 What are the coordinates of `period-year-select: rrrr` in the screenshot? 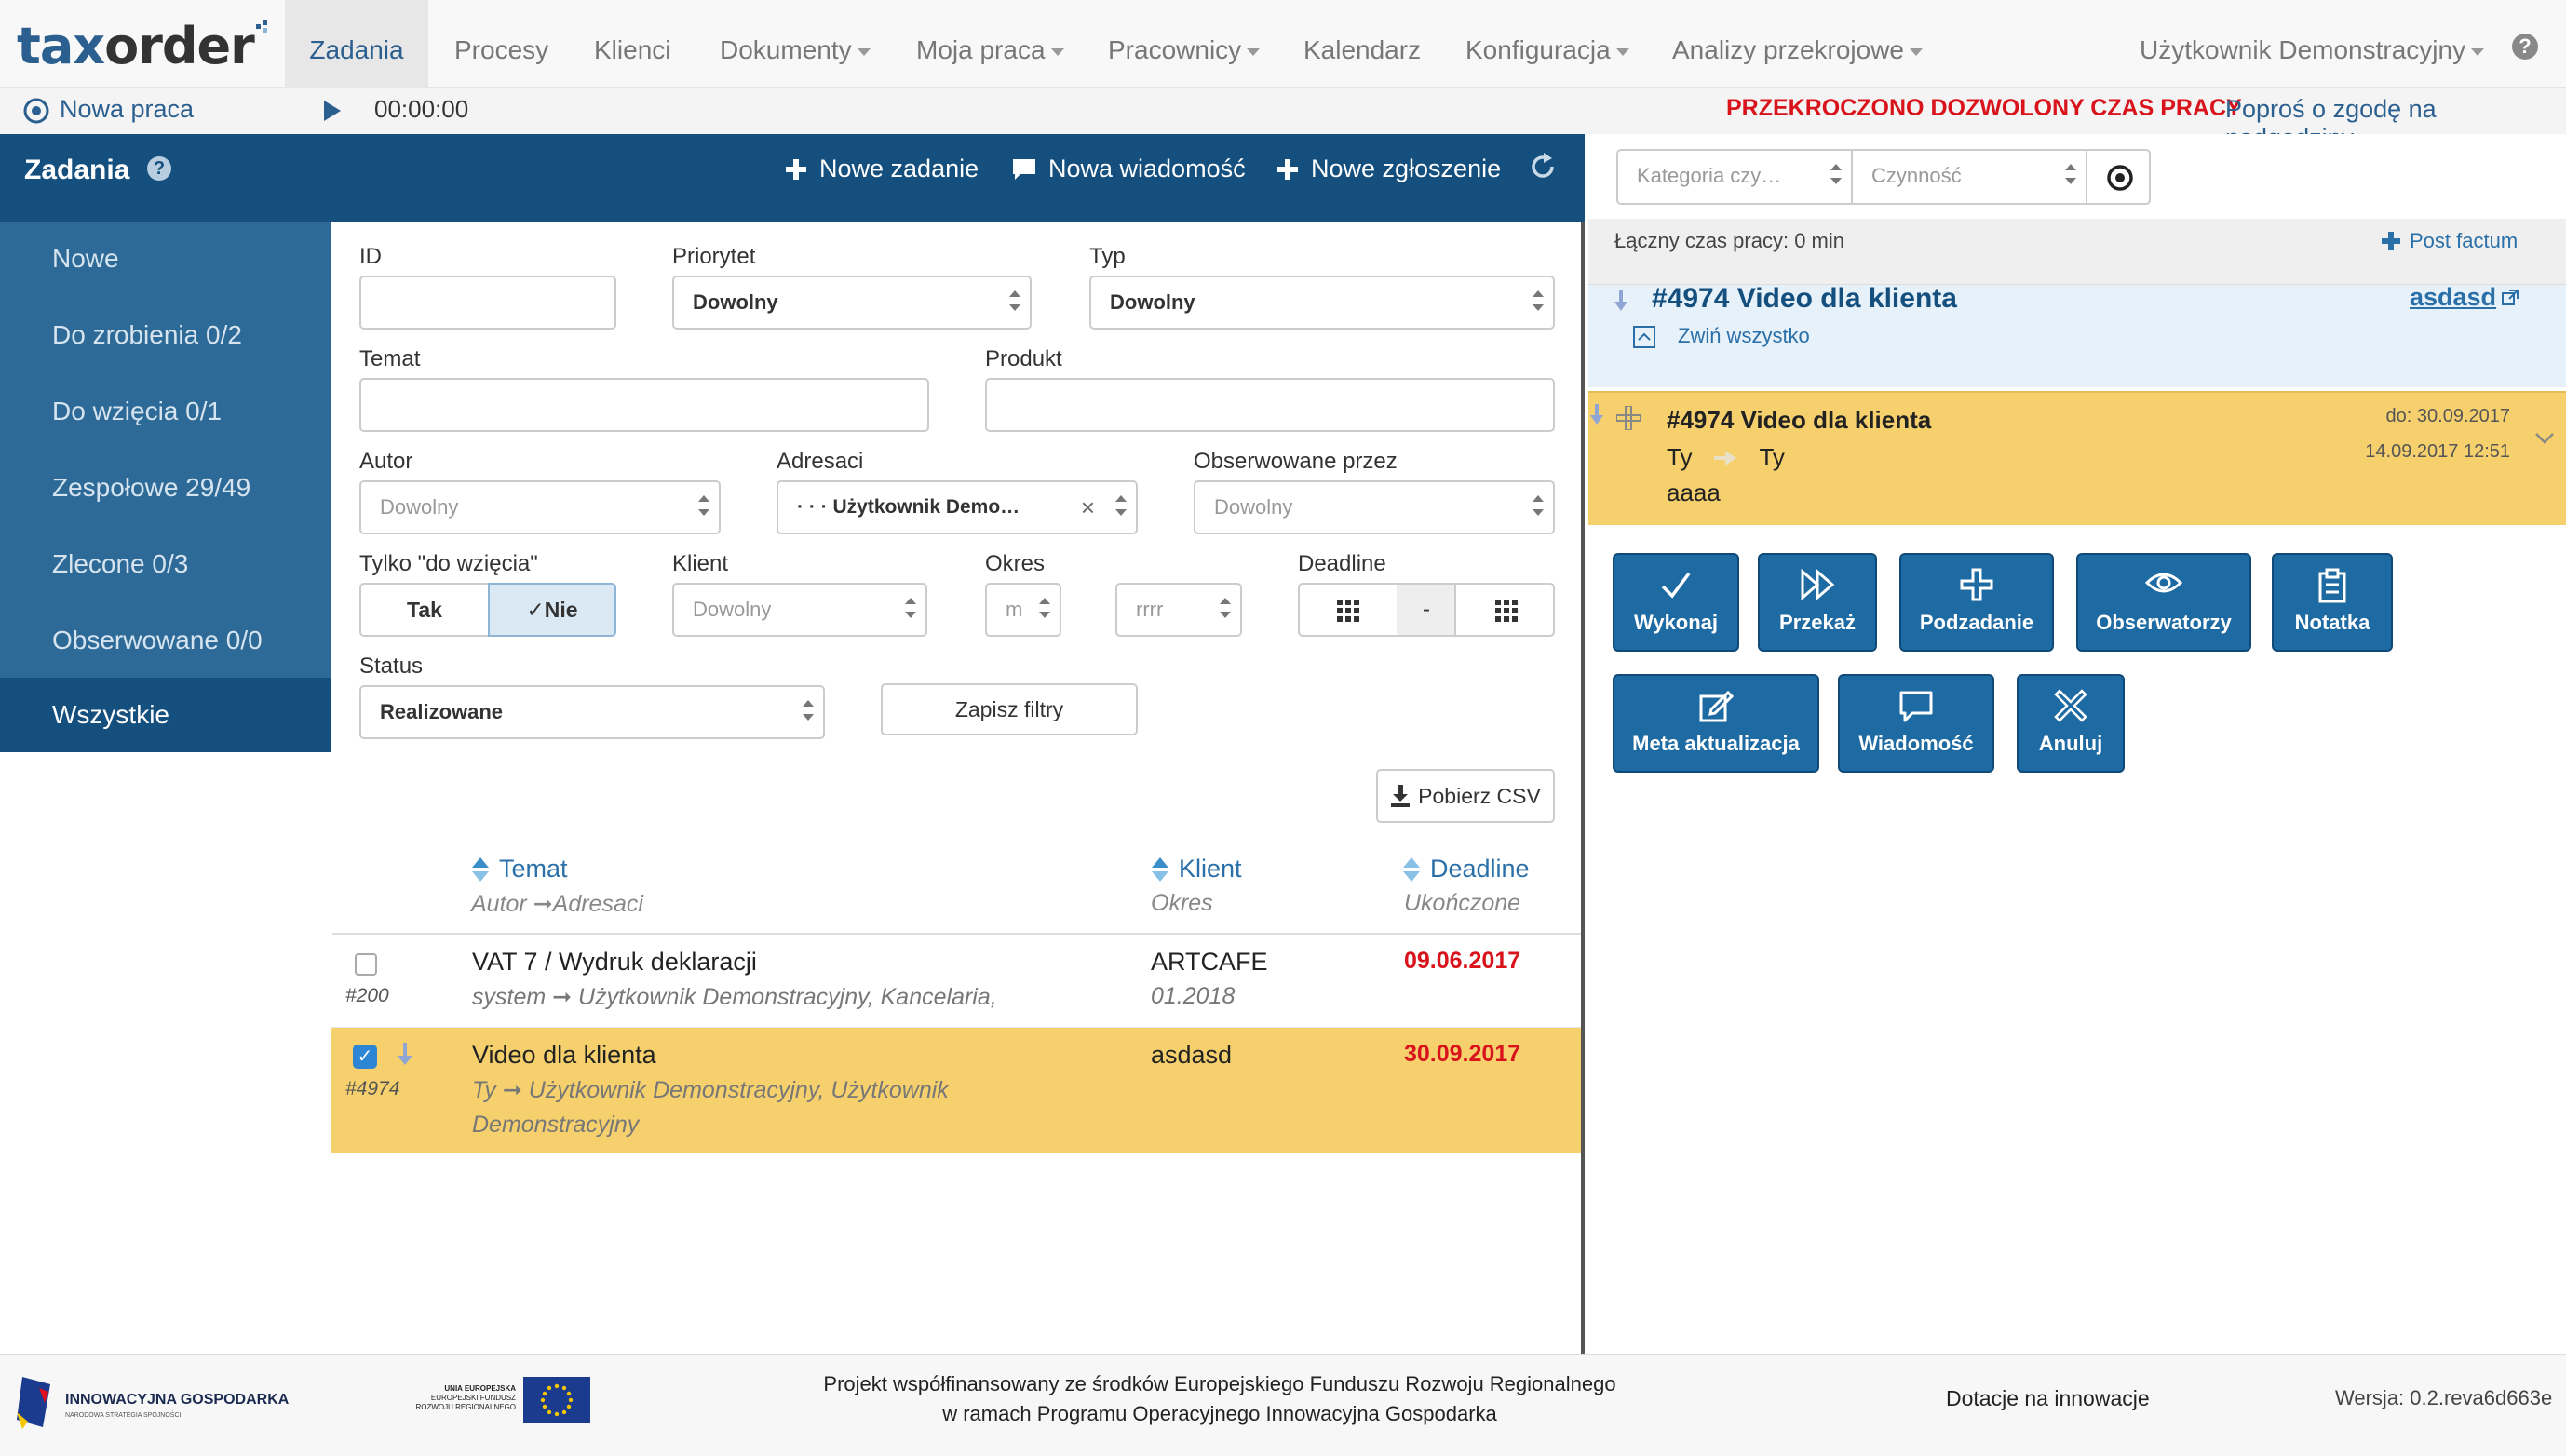 It's located at (1178, 610).